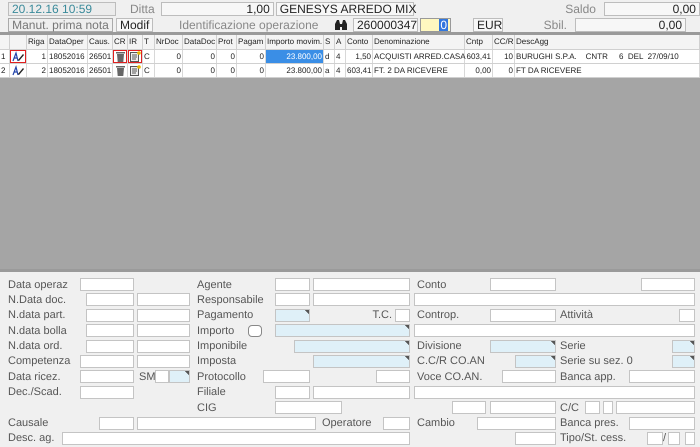  I want to click on column-header: T, so click(149, 42).